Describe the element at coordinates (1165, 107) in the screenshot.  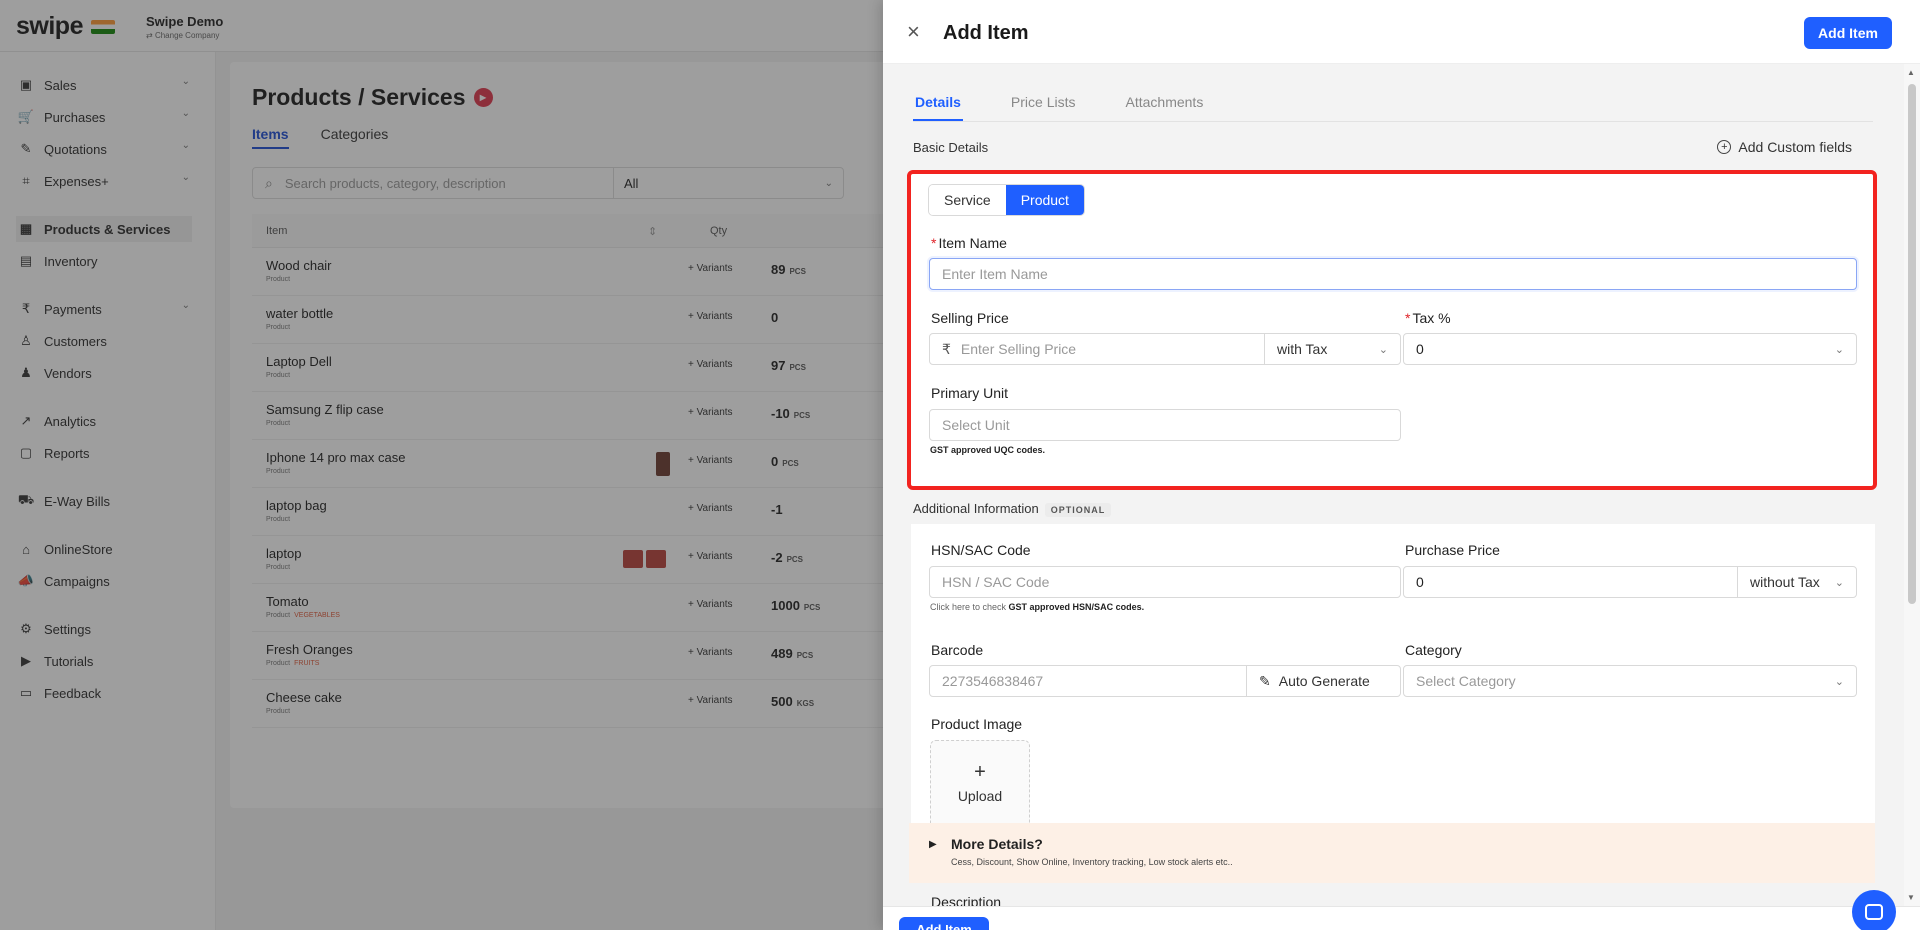
I see `tab-attachments: Attachments` at that location.